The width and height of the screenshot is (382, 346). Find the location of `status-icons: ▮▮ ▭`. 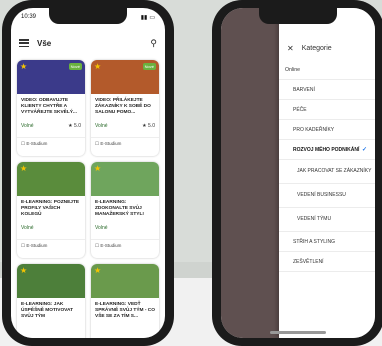

status-icons: ▮▮ ▭ is located at coordinates (148, 17).